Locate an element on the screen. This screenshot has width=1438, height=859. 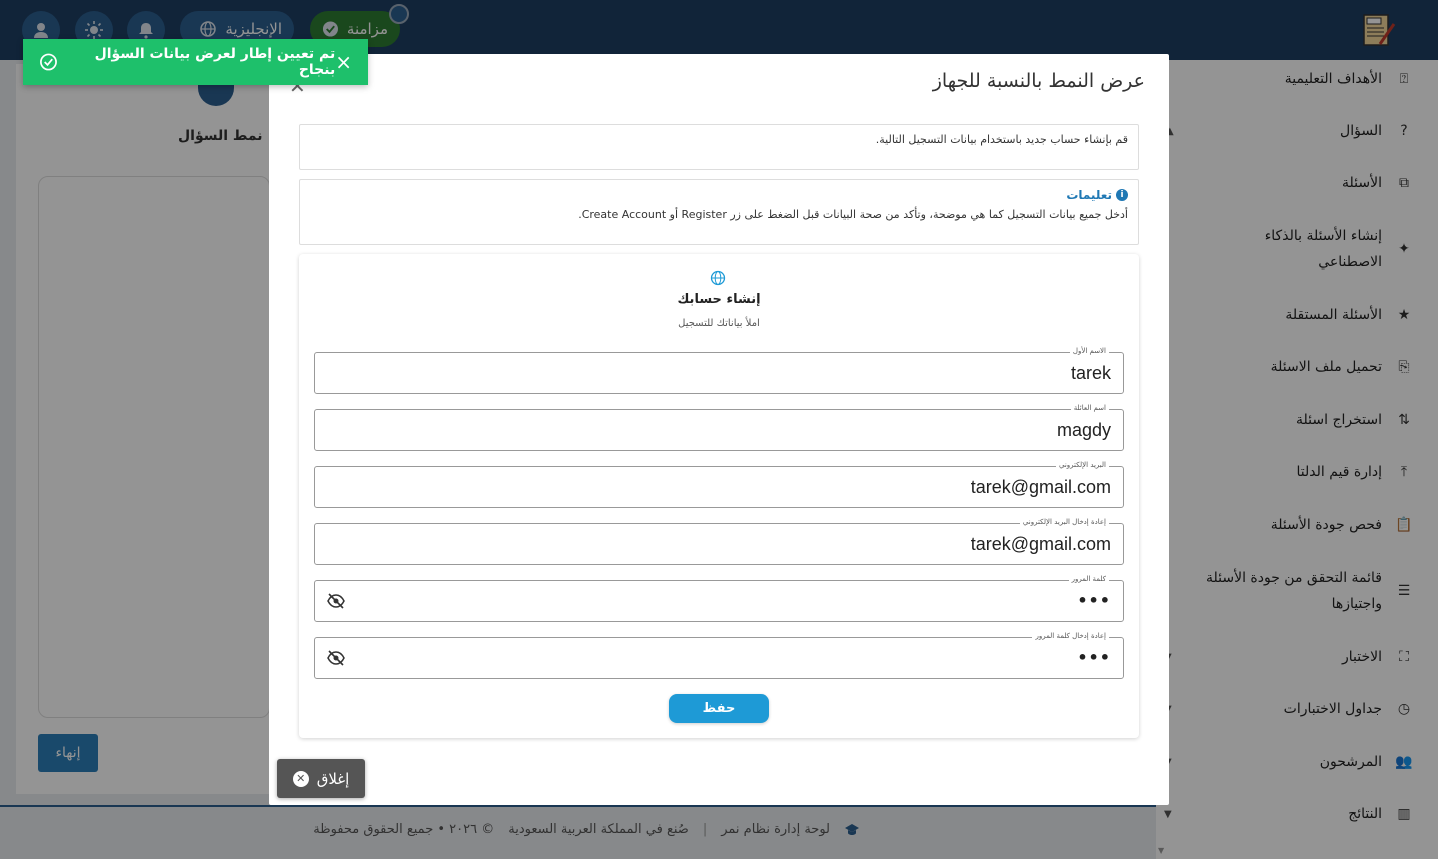
confirm-password-field: إعادة إدخال كلمة المرور ••• is located at coordinates (719, 655).